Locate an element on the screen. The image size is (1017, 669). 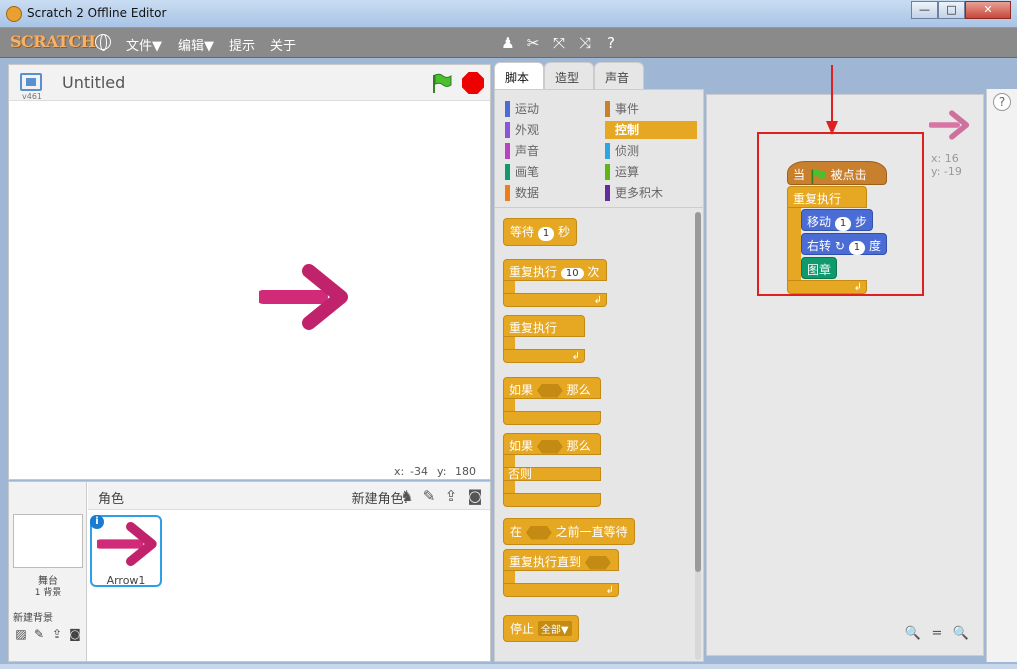
menu-file: 文件▼ is located at coordinates (144, 44).